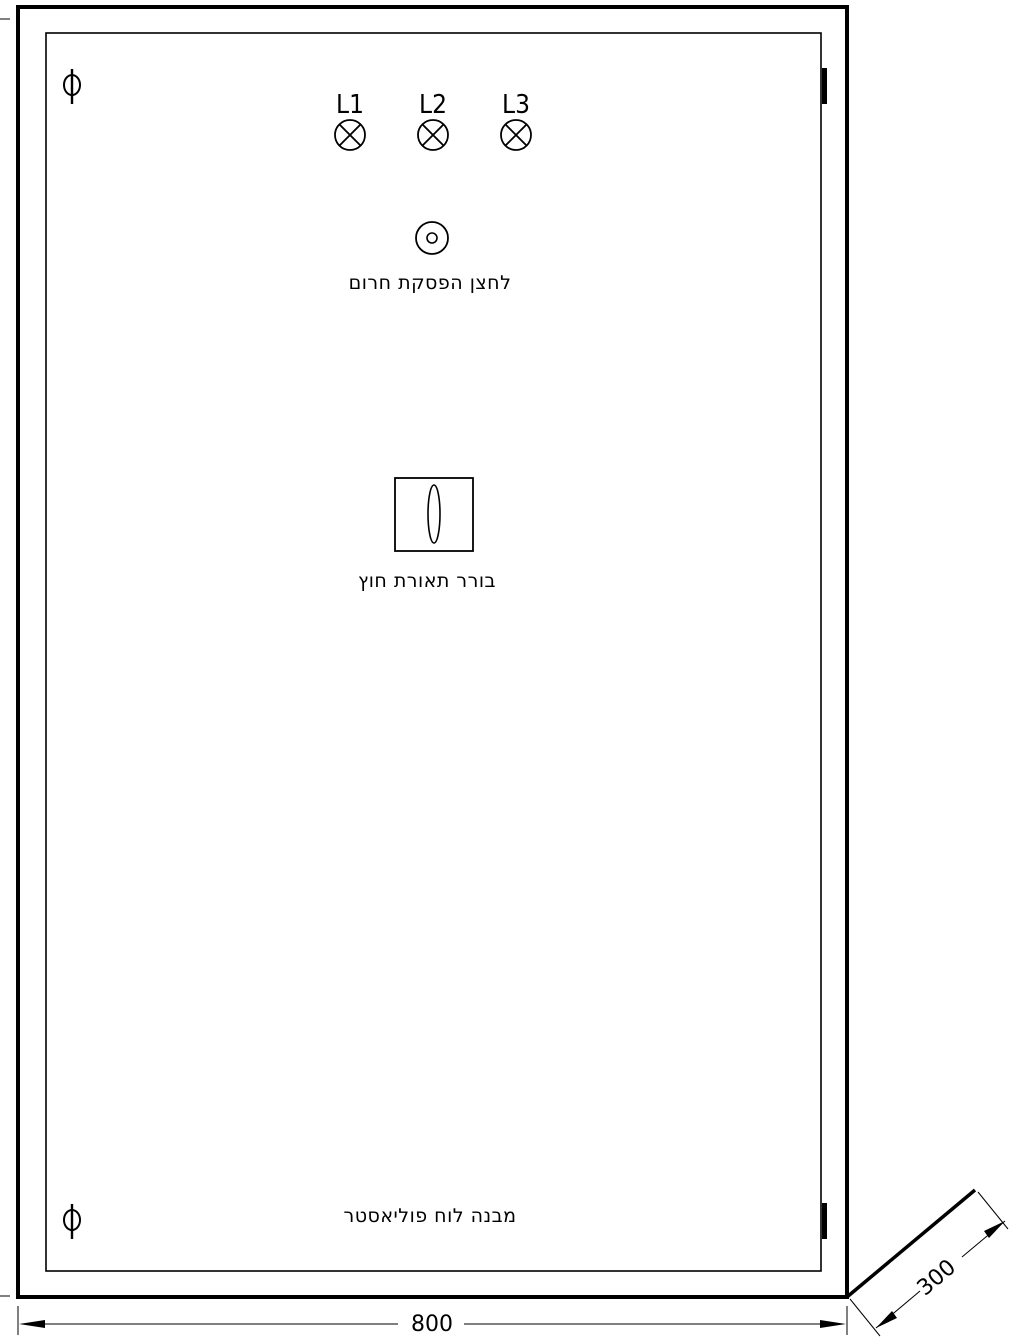  What do you see at coordinates (32, 1324) in the screenshot?
I see `arrow-left-icon` at bounding box center [32, 1324].